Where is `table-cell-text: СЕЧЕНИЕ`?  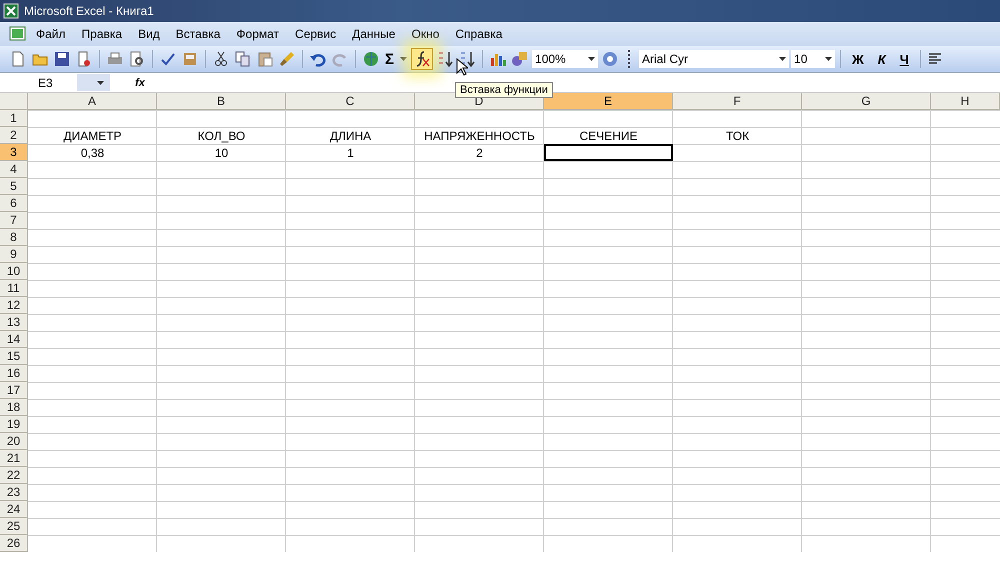
table-cell-text: СЕЧЕНИЕ is located at coordinates (608, 136).